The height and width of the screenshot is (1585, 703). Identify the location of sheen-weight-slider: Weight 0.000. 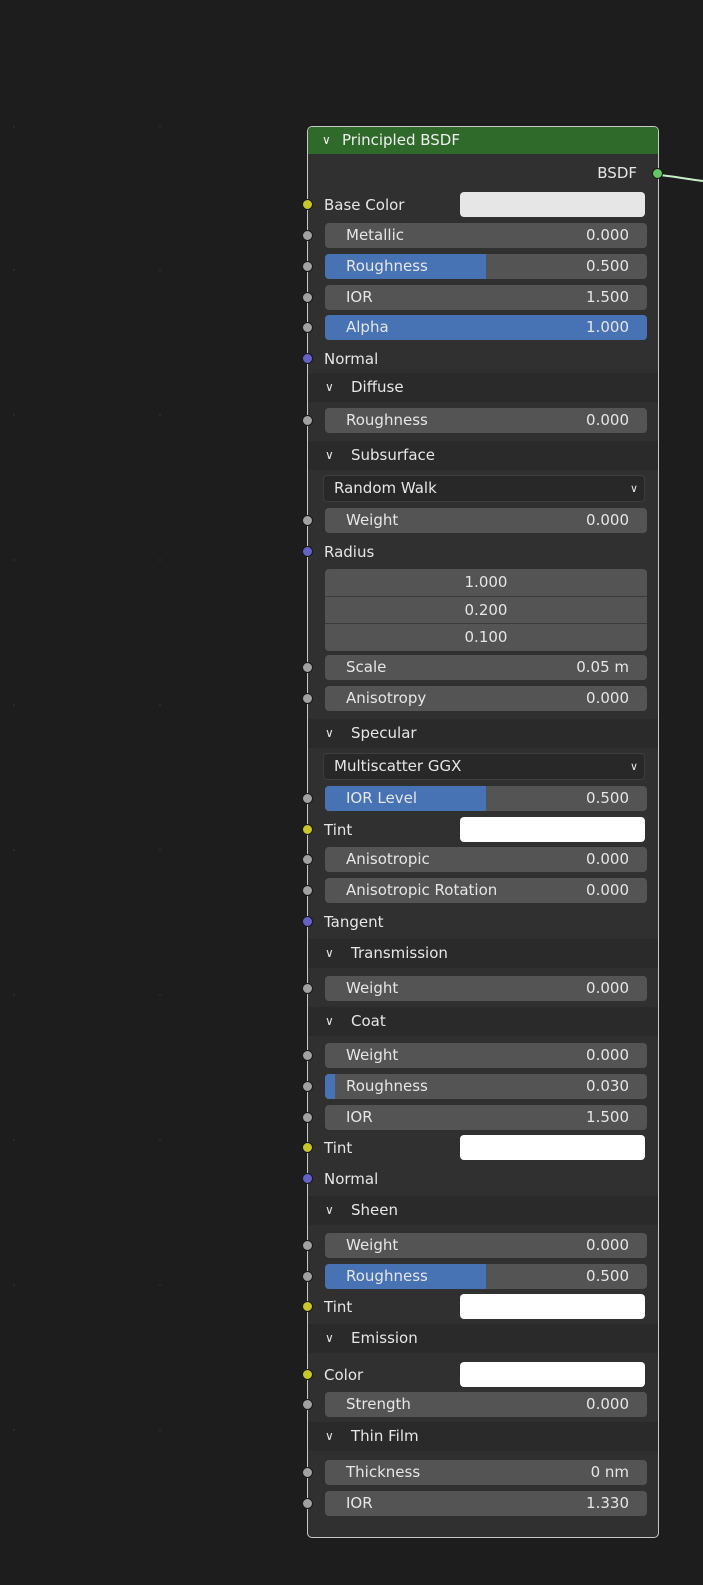
(486, 1245).